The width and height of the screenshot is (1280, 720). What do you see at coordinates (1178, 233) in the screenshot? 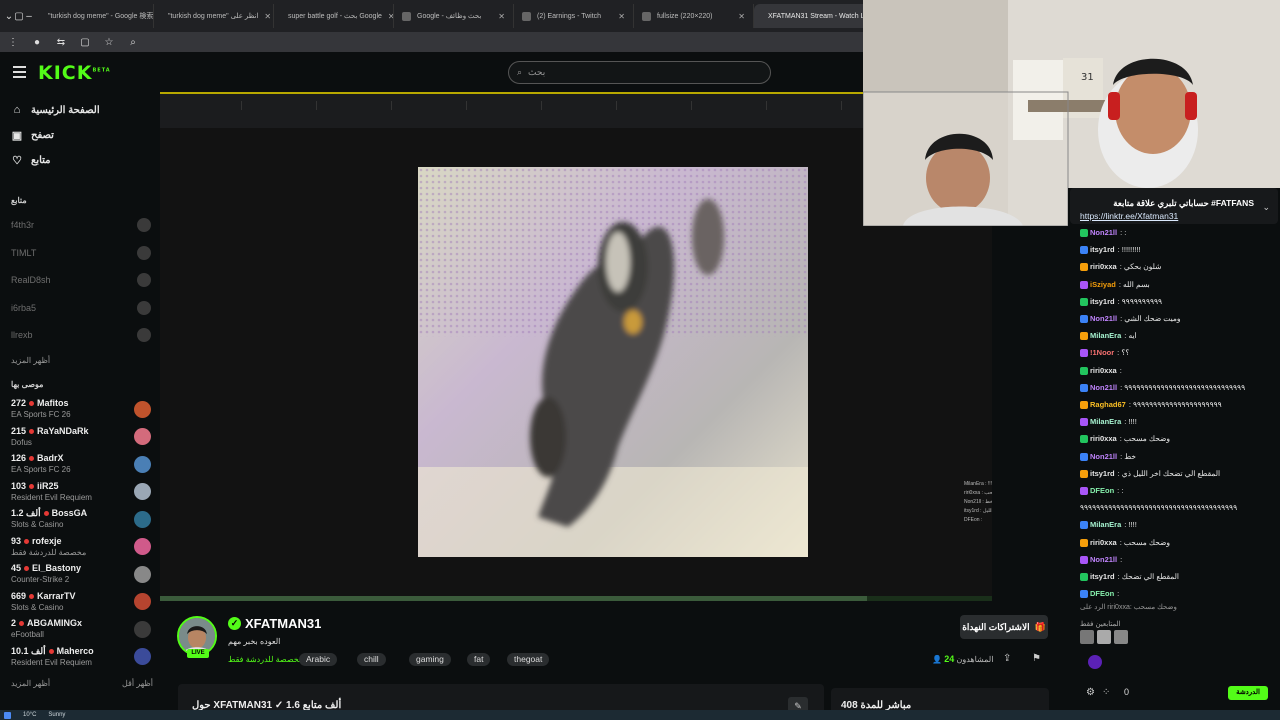
I see `chat-message: Non21ll: :` at bounding box center [1178, 233].